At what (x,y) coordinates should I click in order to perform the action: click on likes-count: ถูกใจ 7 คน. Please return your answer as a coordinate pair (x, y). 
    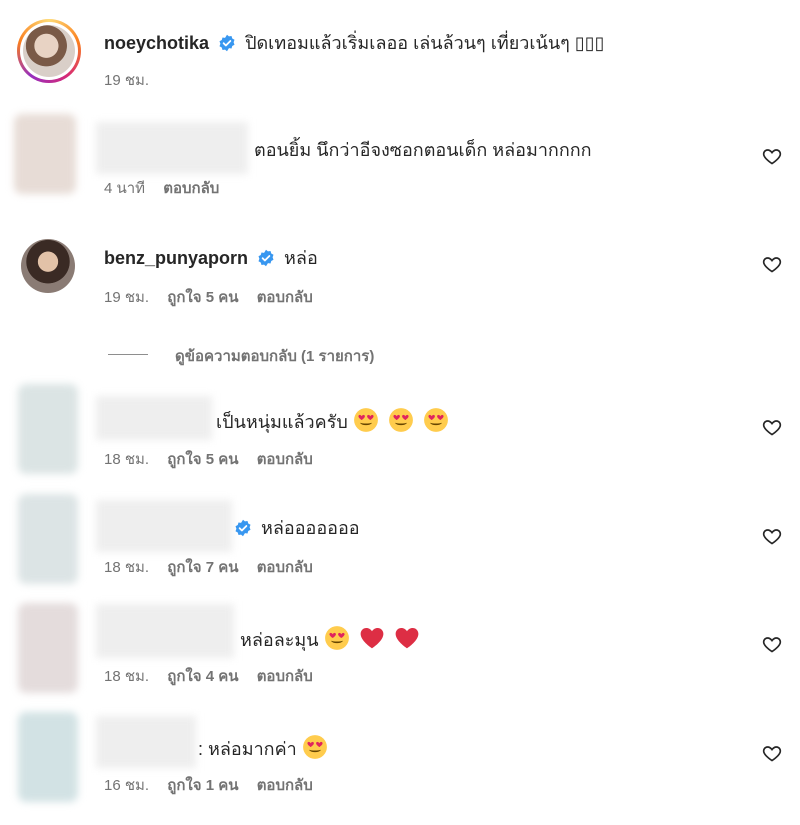
    Looking at the image, I should click on (202, 567).